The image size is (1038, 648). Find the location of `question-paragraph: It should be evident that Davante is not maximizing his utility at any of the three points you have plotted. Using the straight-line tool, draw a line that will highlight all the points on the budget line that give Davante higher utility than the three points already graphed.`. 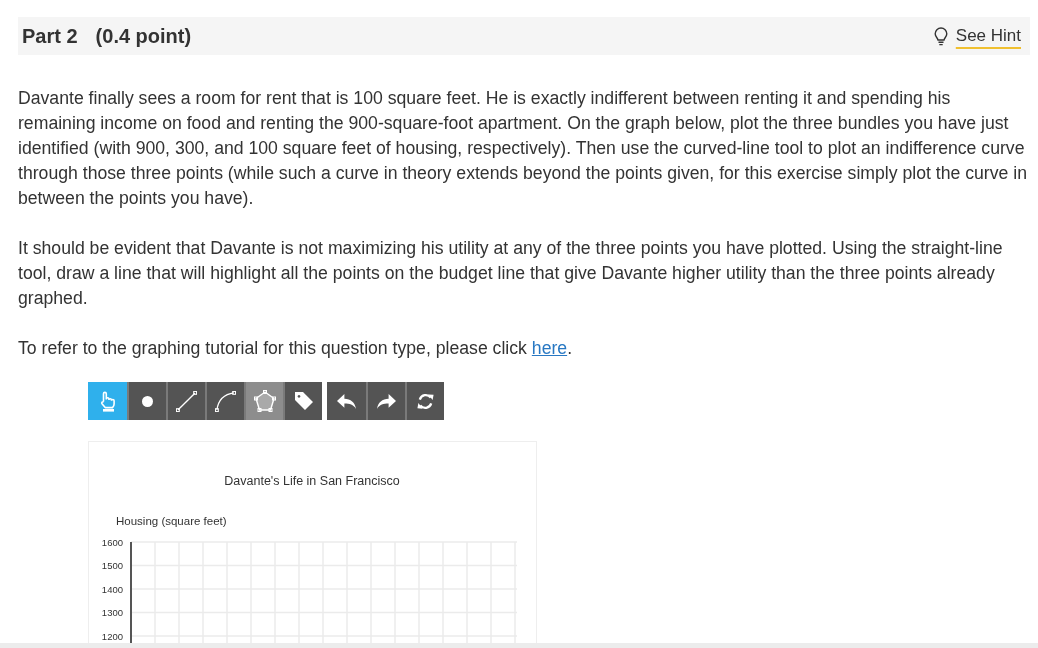

question-paragraph: It should be evident that Davante is not maximizing his utility at any of the three points you have plotted. Using the straight-line tool, draw a line that will highlight all the points on the budget line that give Davante higher utility than the three points already graphed. is located at coordinates (511, 273).